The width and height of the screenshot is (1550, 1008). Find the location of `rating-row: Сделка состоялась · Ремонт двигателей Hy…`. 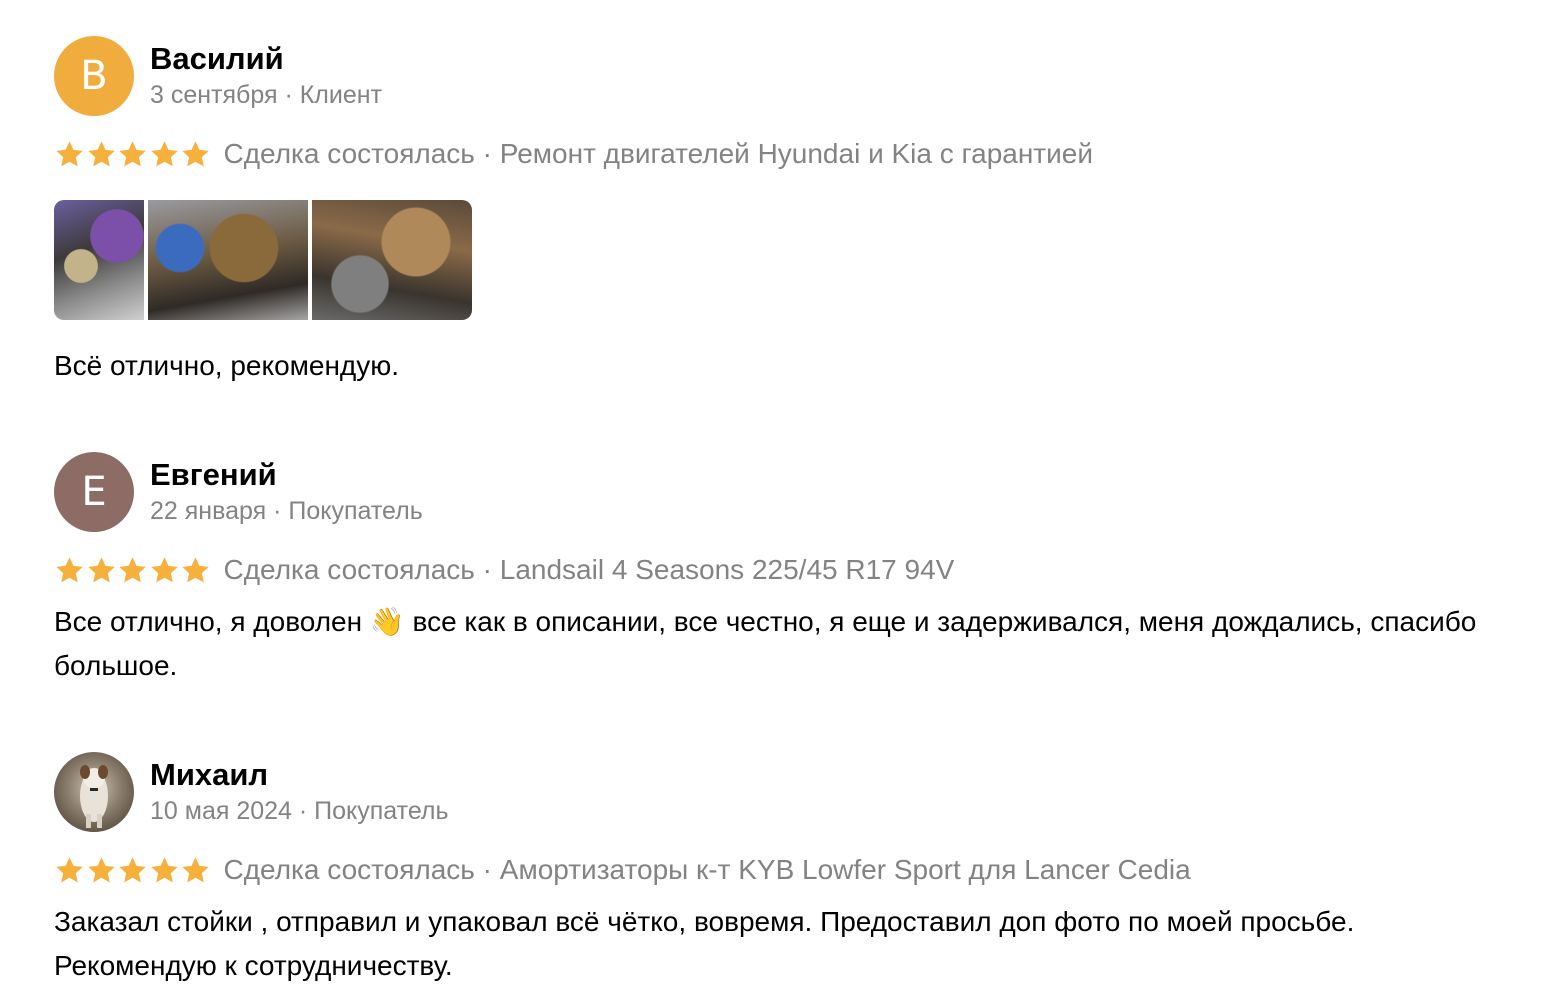

rating-row: Сделка состоялась · Ремонт двигателей Hy… is located at coordinates (784, 154).